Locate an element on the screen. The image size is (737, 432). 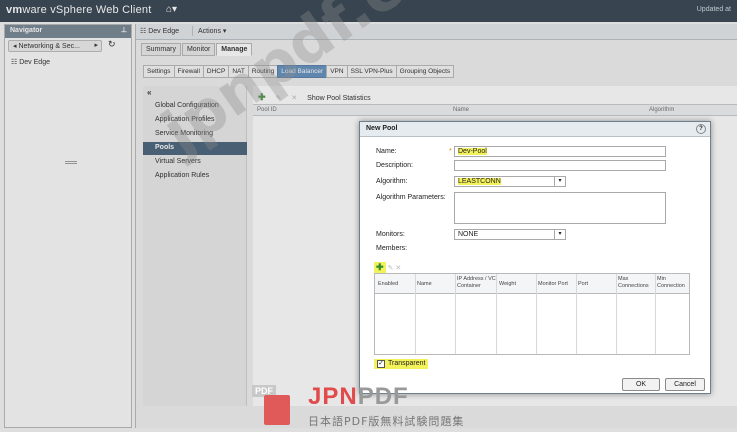
column-min-connection: Min Connection is located at coordinates (674, 283).